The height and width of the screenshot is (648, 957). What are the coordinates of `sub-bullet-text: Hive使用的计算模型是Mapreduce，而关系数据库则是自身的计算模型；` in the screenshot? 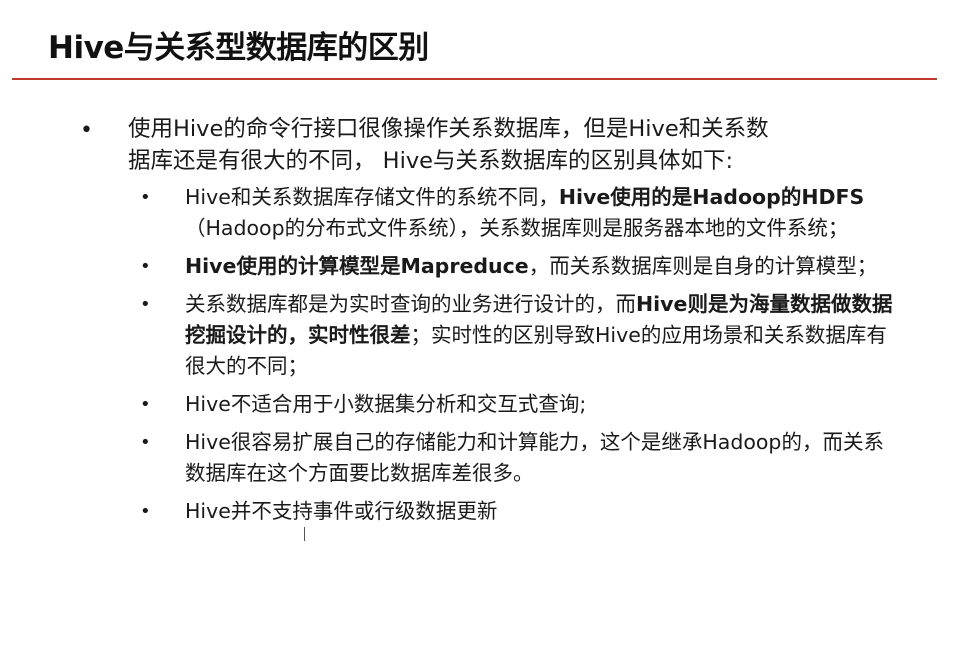 It's located at (542, 266).